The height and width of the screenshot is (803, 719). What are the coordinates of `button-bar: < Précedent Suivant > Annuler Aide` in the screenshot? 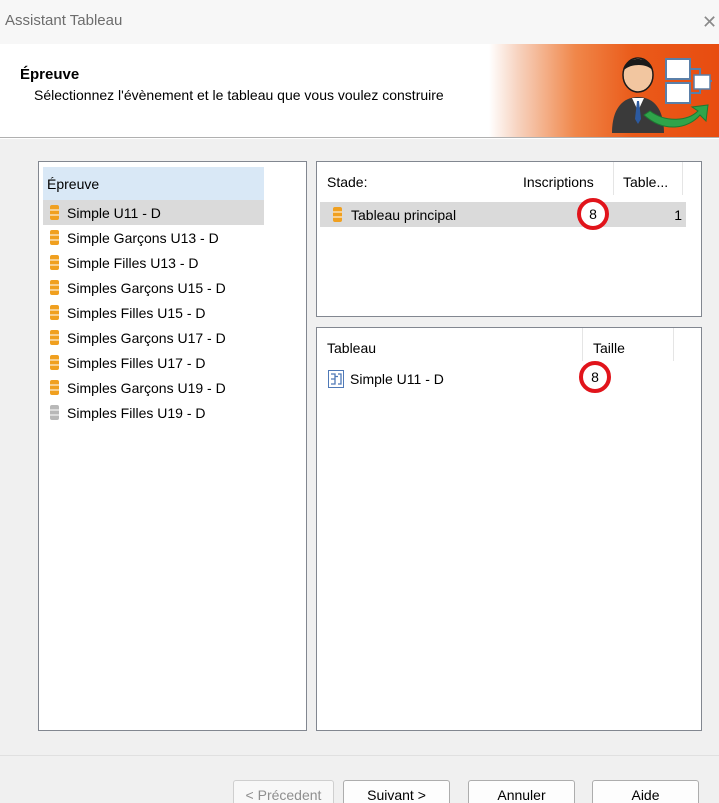 It's located at (359, 779).